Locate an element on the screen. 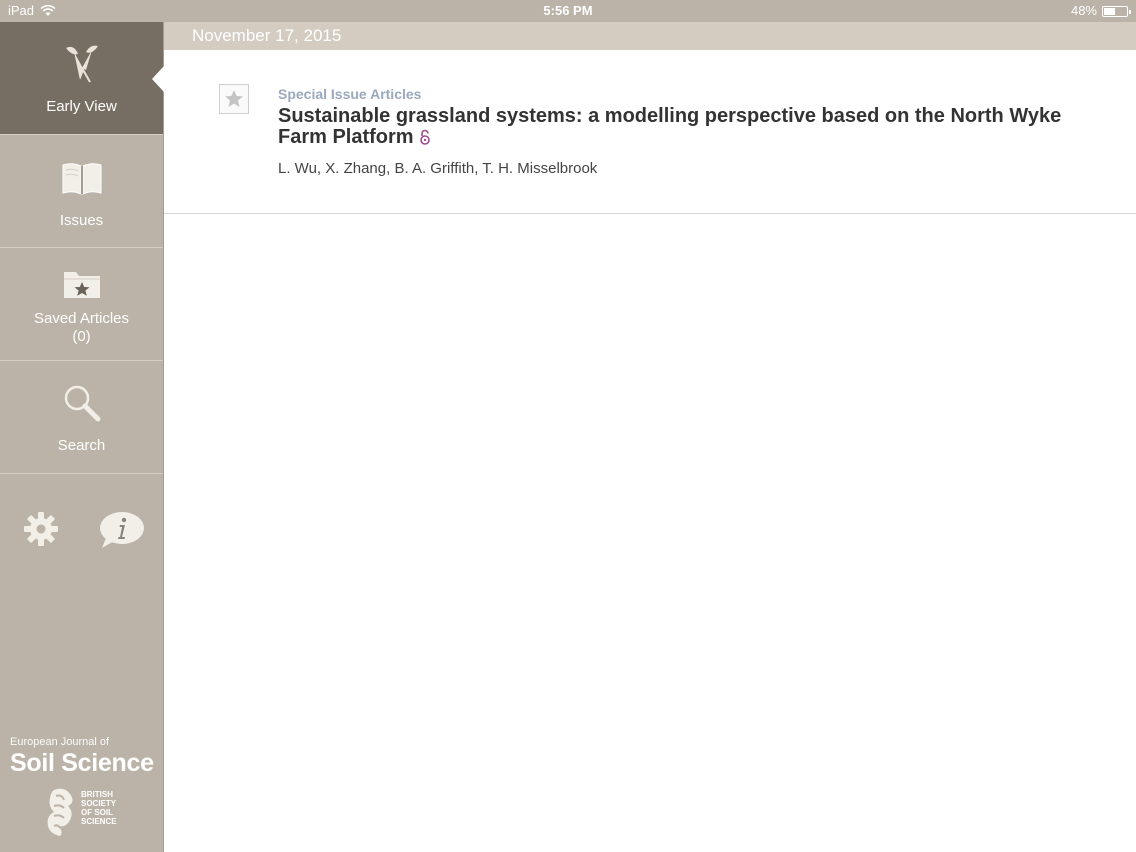  utility-row is located at coordinates (81, 531).